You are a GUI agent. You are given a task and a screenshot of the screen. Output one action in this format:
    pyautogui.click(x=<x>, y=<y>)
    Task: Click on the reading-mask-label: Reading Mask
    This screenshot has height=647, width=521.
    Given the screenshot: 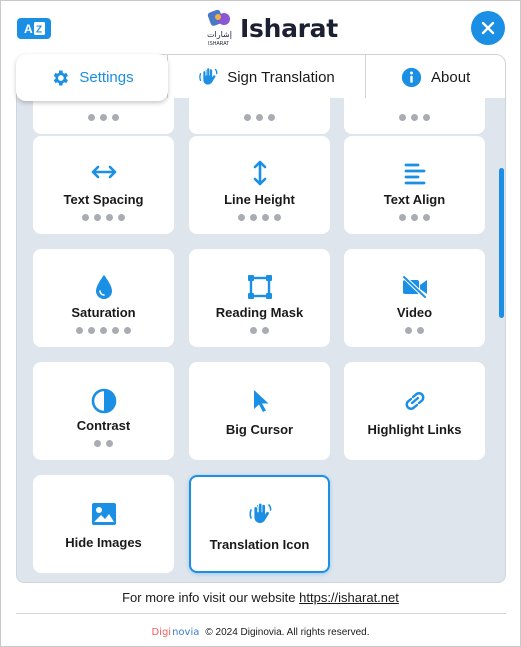 What is the action you would take?
    pyautogui.click(x=259, y=312)
    